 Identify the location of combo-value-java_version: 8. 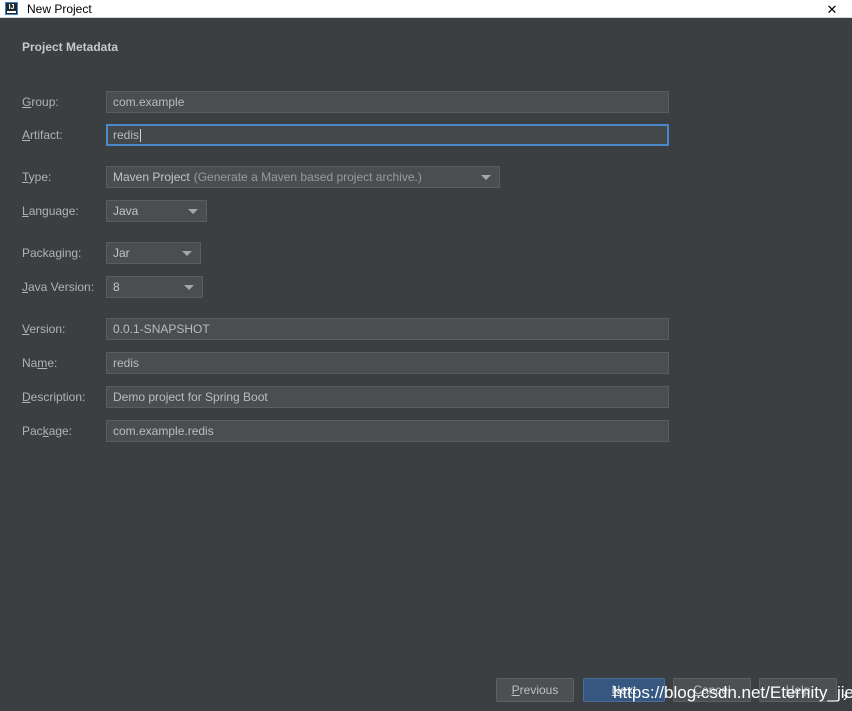
(116, 287).